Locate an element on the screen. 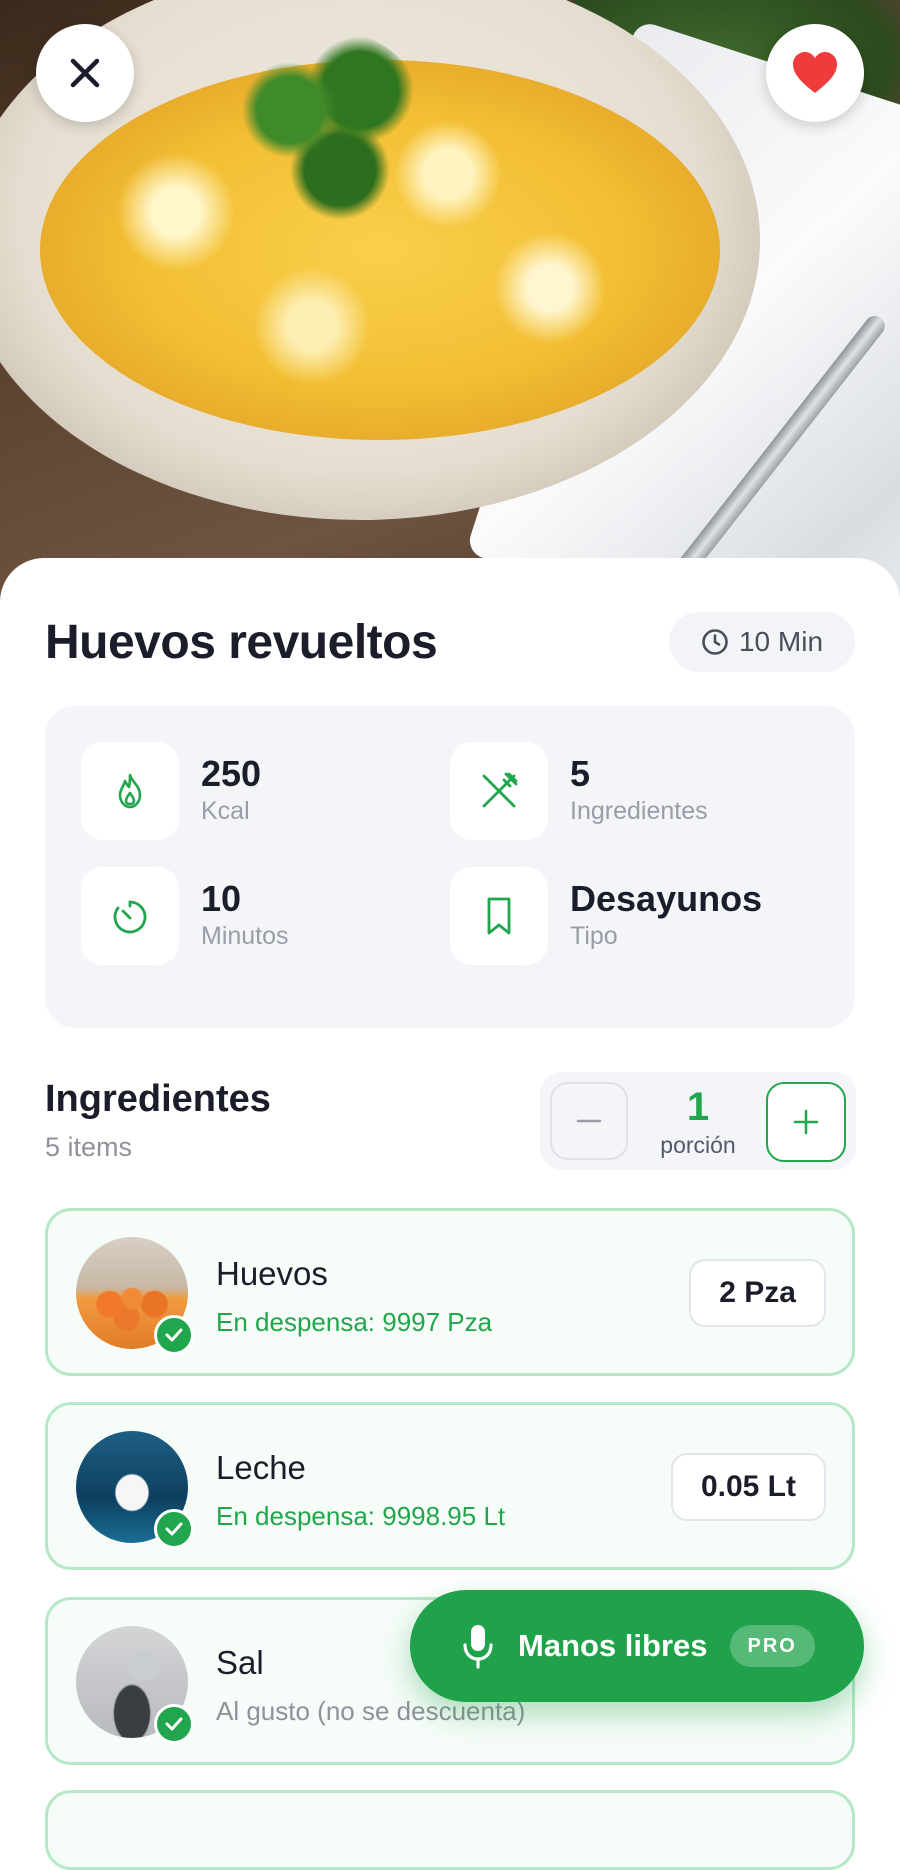 This screenshot has height=1870, width=900. servings-unit: porción is located at coordinates (698, 1145).